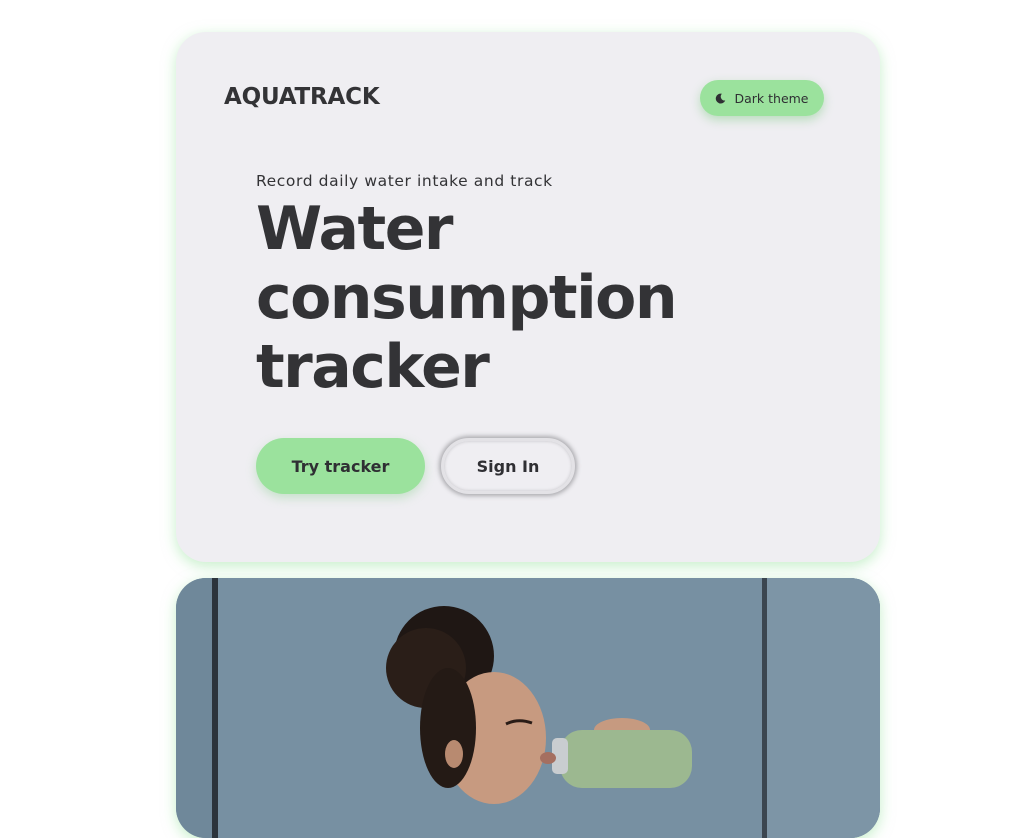 The width and height of the screenshot is (1024, 838). I want to click on logo: AQUATRACK, so click(302, 97).